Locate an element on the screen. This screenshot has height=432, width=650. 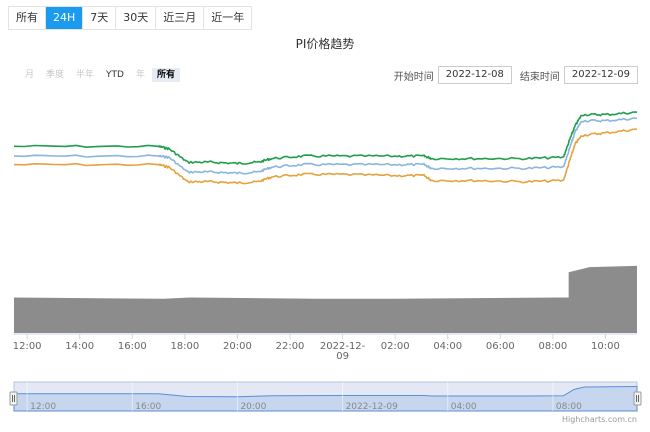
x-tick-label: 18:00 is located at coordinates (184, 346).